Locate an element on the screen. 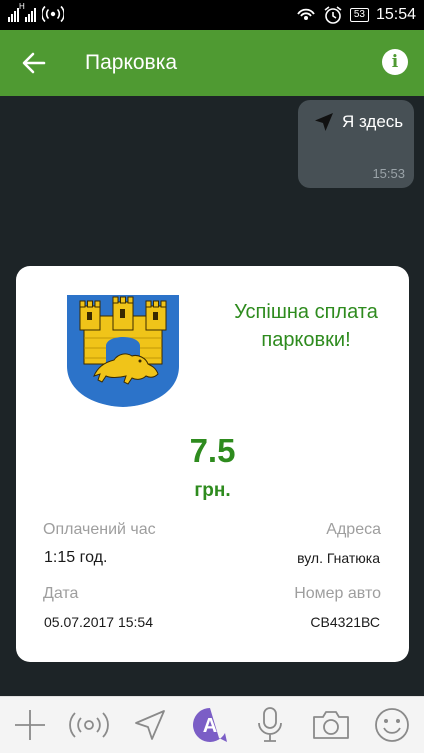  car-number-value: СВ4321ВС is located at coordinates (345, 622).